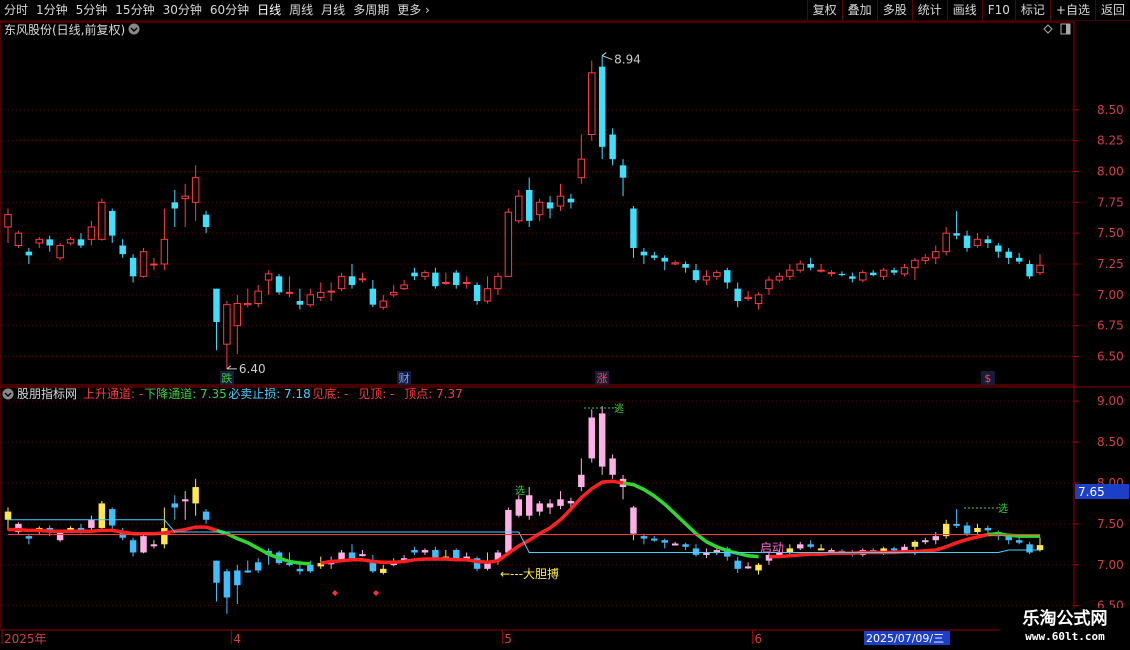  Describe the element at coordinates (1110, 295) in the screenshot. I see `main-axis-tick-label: 7.00` at that location.